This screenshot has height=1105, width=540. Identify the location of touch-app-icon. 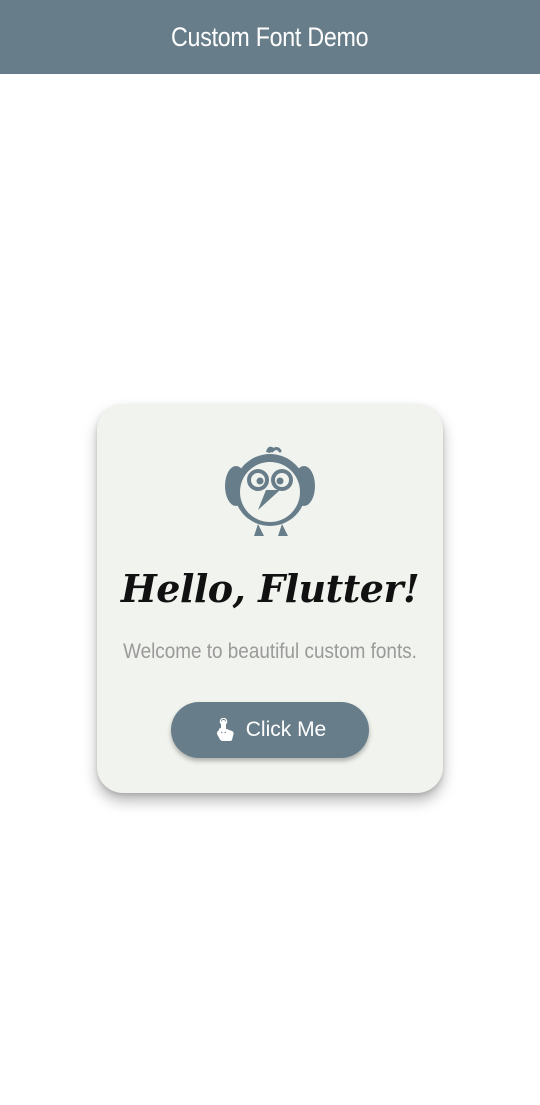
(225, 729).